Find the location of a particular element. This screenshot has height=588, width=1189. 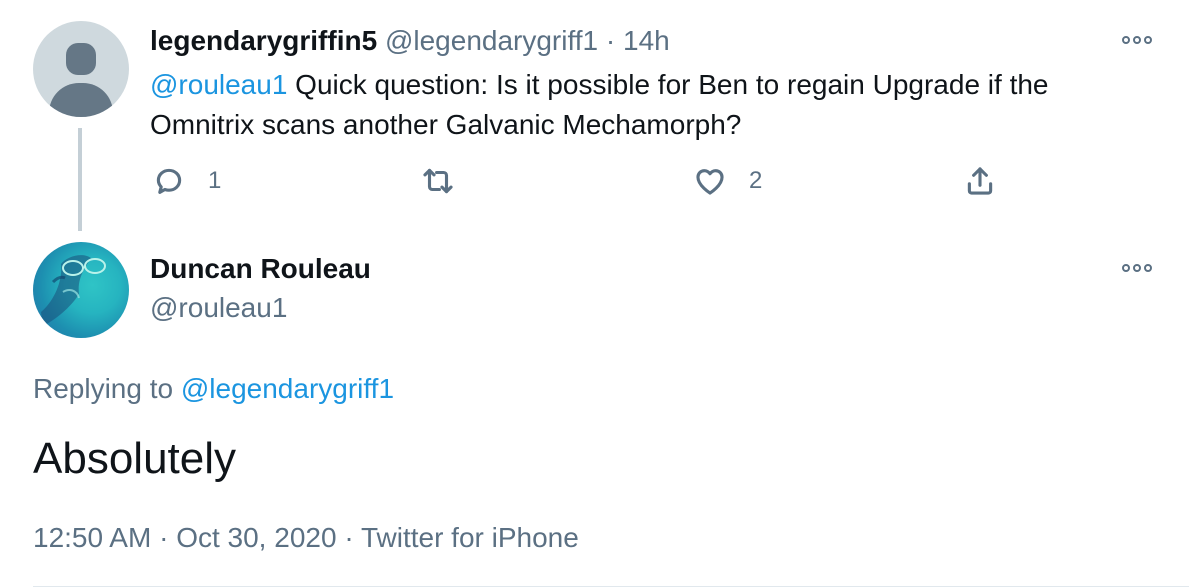

tweet-date: Oct 30, 2020 is located at coordinates (256, 537).